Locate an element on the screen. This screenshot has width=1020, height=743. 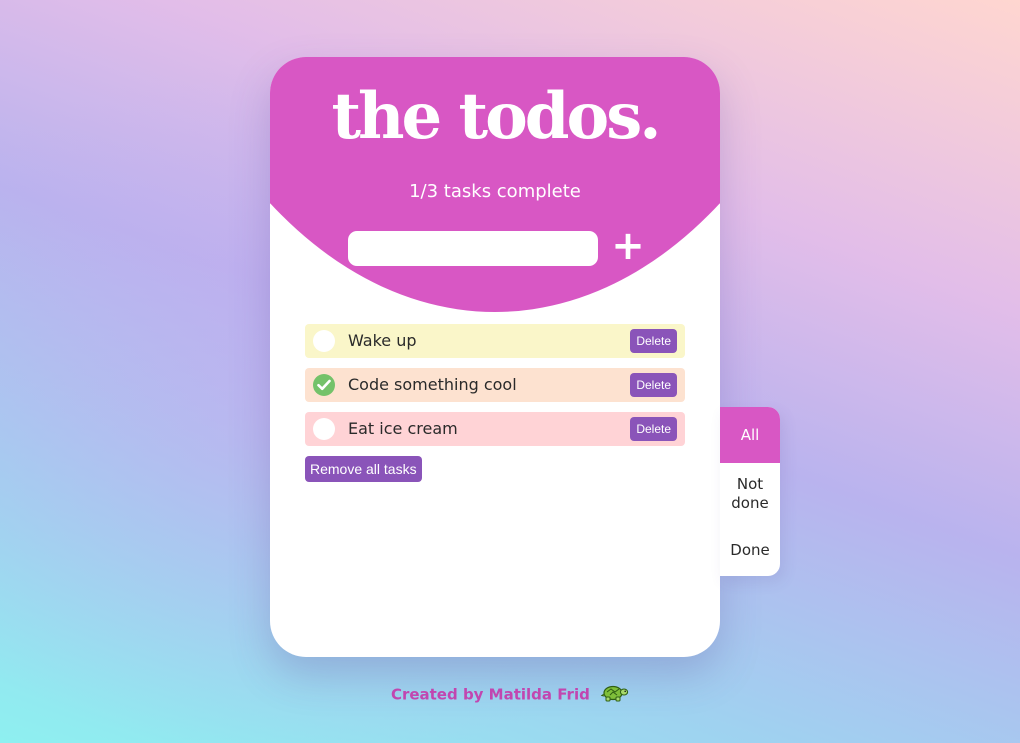
task-item: Wake up Delete is located at coordinates (495, 341).